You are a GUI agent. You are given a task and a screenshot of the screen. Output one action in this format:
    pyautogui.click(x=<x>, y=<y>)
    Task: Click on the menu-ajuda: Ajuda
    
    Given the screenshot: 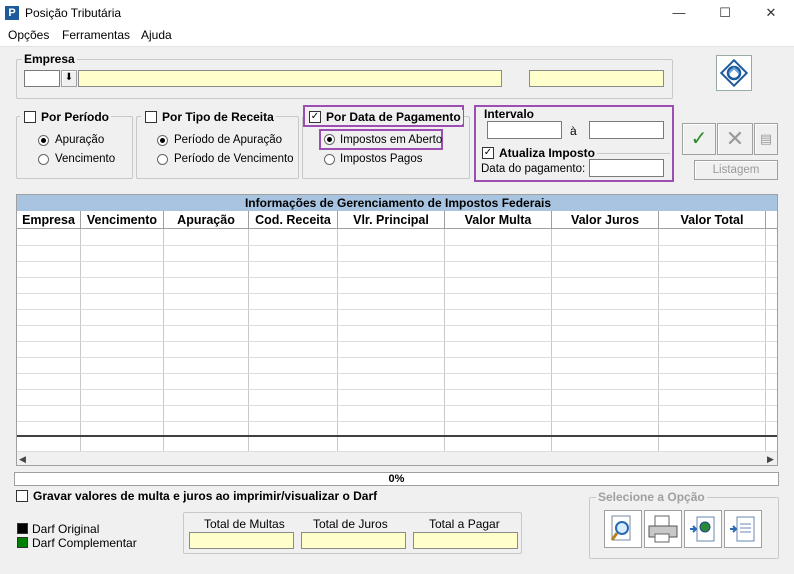 What is the action you would take?
    pyautogui.click(x=156, y=35)
    